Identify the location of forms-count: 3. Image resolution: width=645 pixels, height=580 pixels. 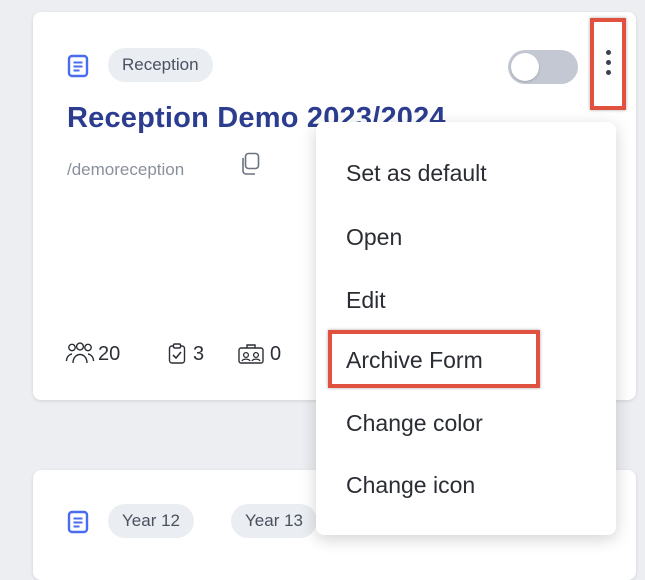
(199, 353).